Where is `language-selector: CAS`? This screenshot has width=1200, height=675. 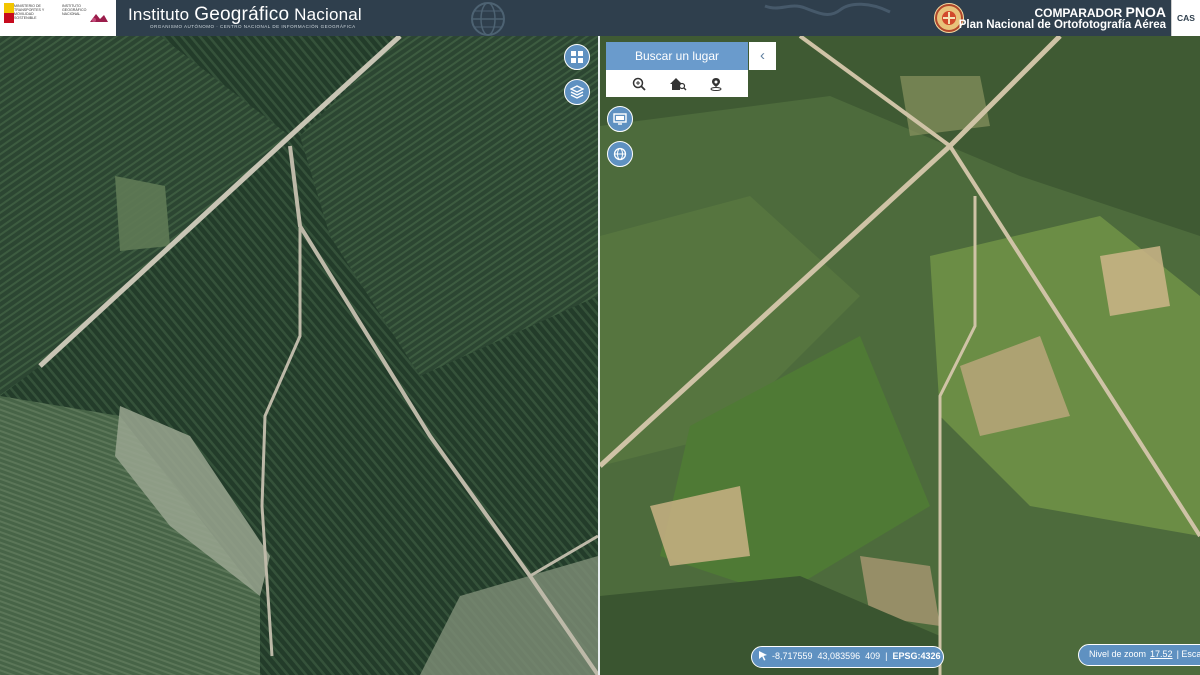 language-selector: CAS is located at coordinates (1185, 18).